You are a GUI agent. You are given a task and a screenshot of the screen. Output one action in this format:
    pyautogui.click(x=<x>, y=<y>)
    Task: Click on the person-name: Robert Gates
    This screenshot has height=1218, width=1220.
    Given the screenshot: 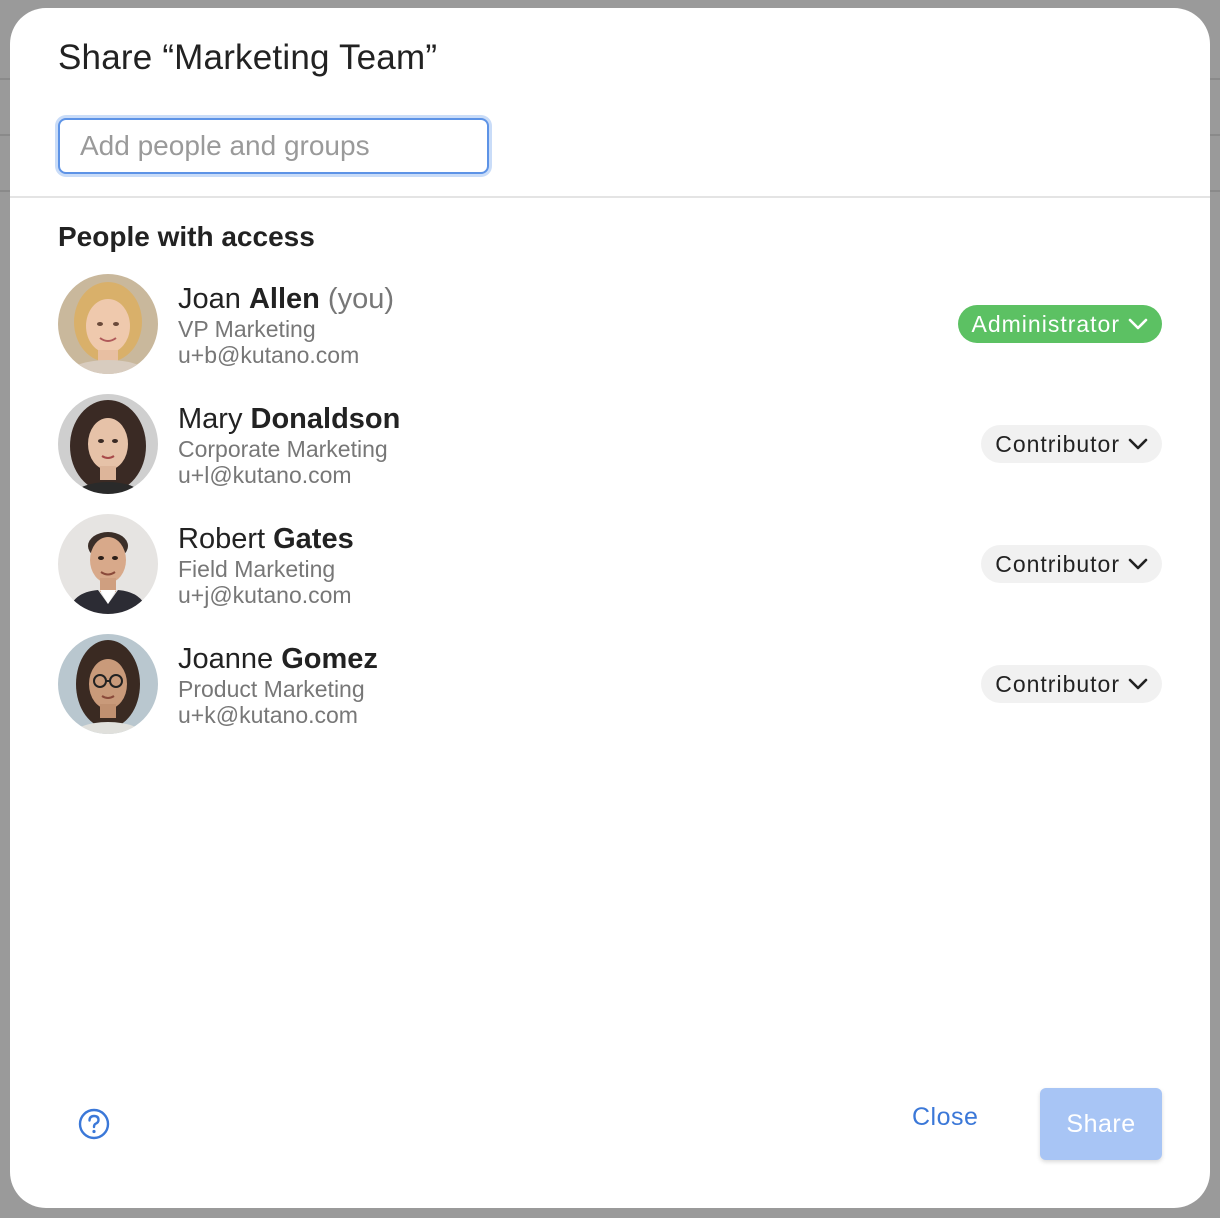 What is the action you would take?
    pyautogui.click(x=266, y=539)
    